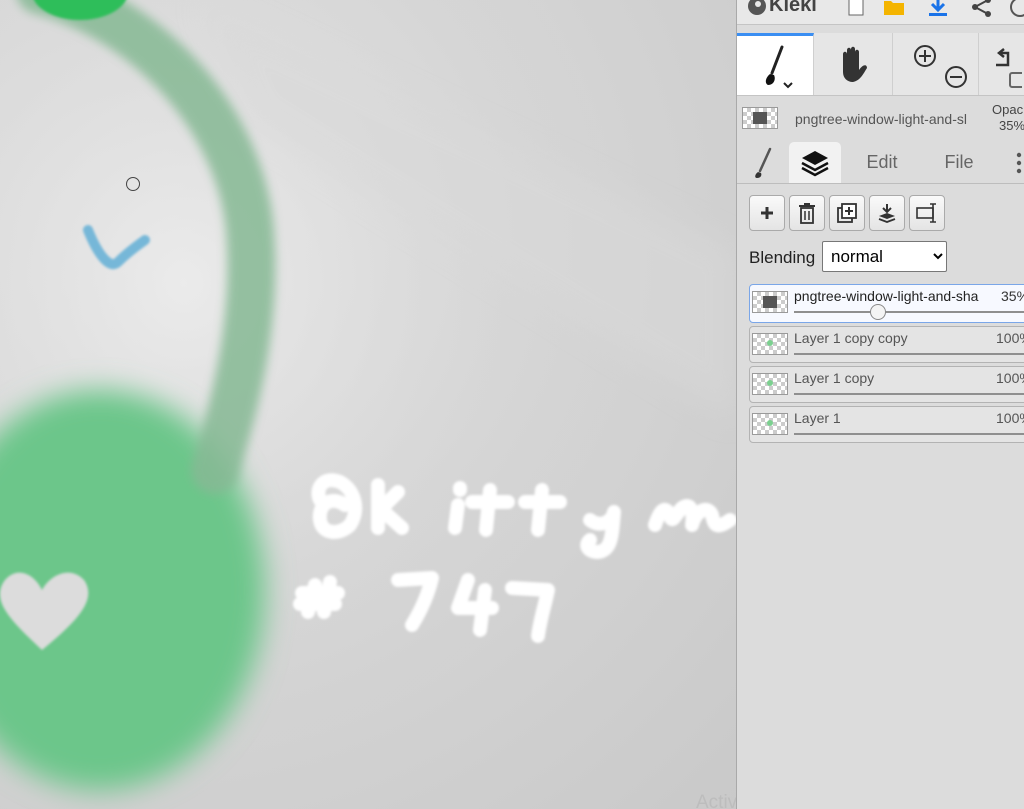 The height and width of the screenshot is (809, 1024). I want to click on layer-name: Layer 1 copy, so click(834, 378).